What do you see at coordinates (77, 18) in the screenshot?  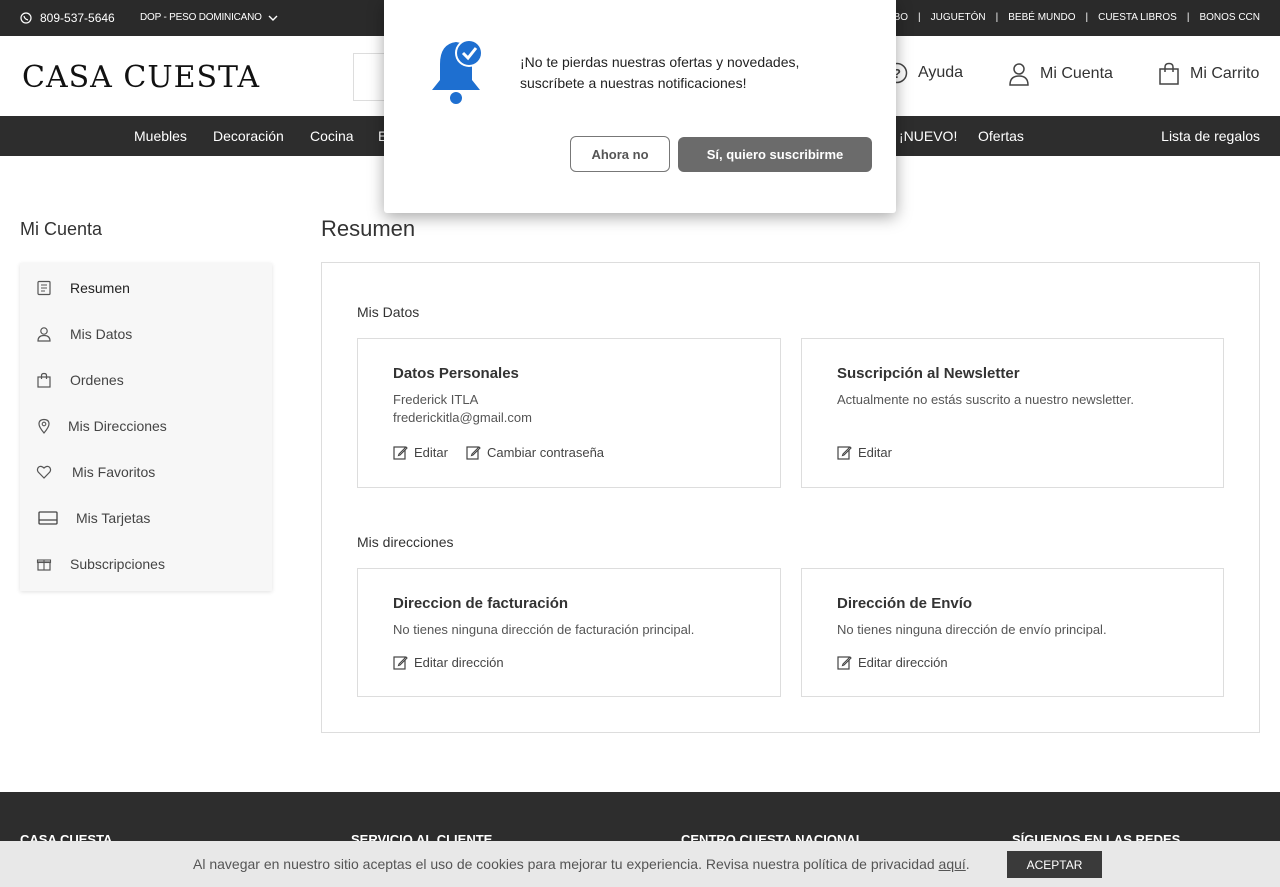 I see `phone-number: 809-537-5646` at bounding box center [77, 18].